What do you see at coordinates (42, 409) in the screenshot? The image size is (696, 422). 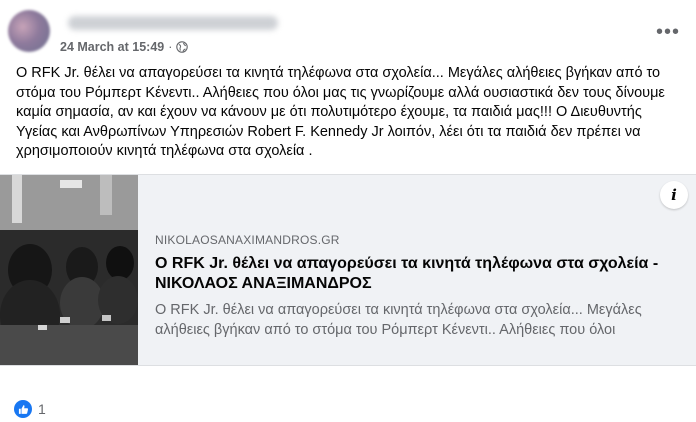 I see `reaction-count: 1` at bounding box center [42, 409].